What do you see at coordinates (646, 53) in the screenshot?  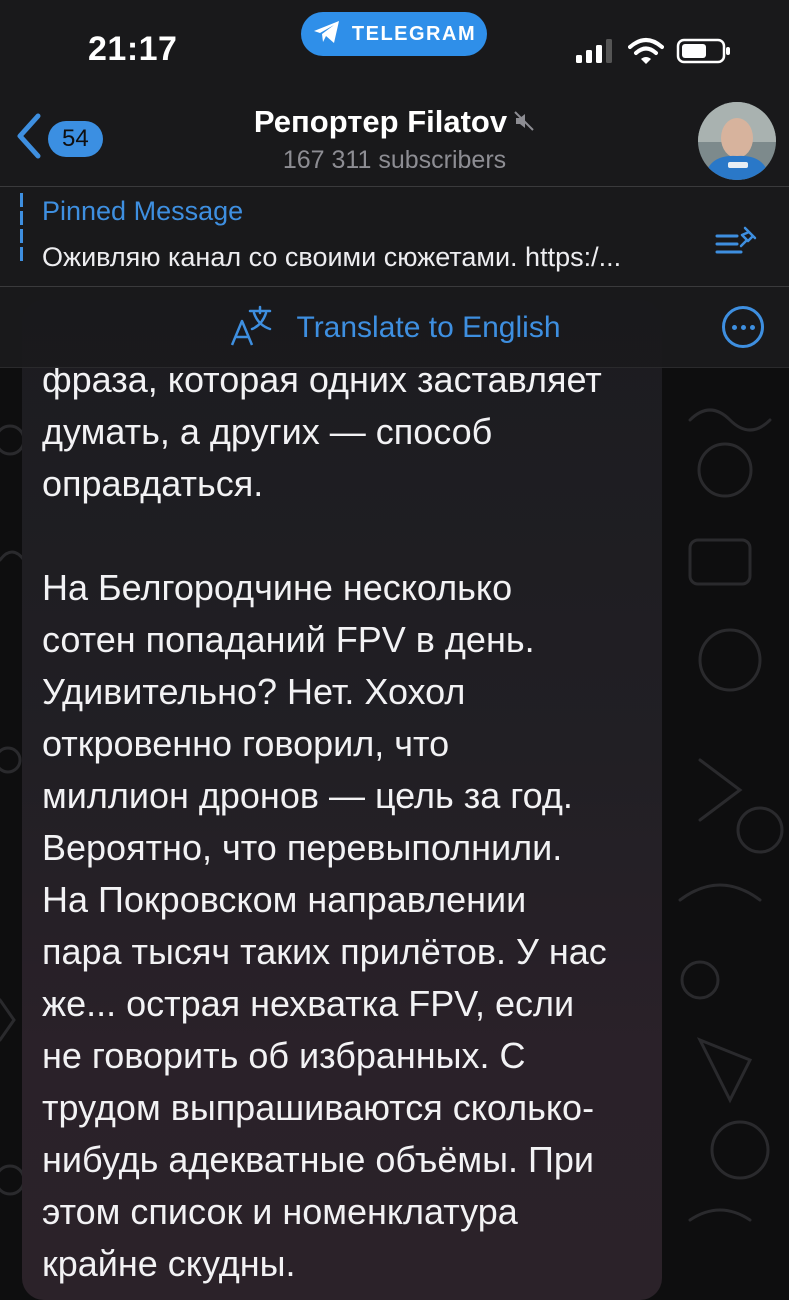 I see `wifi-icon` at bounding box center [646, 53].